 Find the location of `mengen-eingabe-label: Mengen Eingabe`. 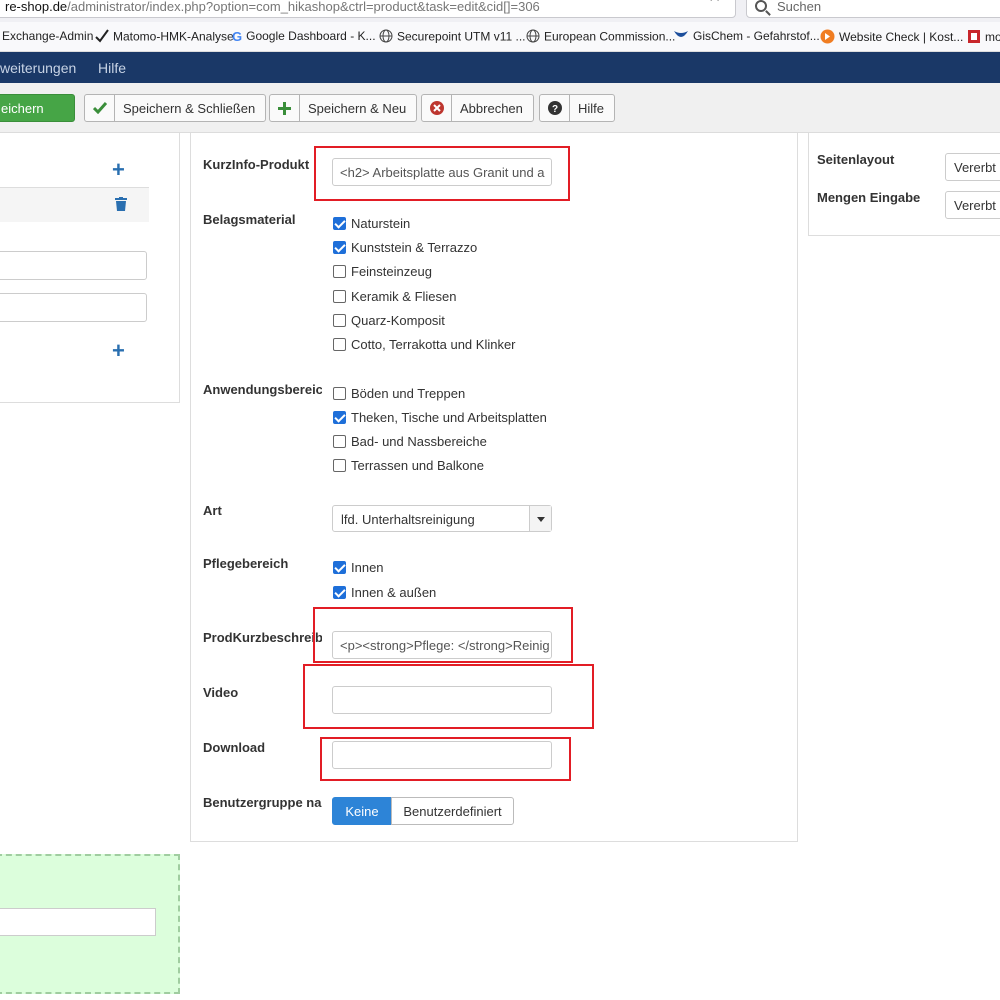

mengen-eingabe-label: Mengen Eingabe is located at coordinates (869, 197).